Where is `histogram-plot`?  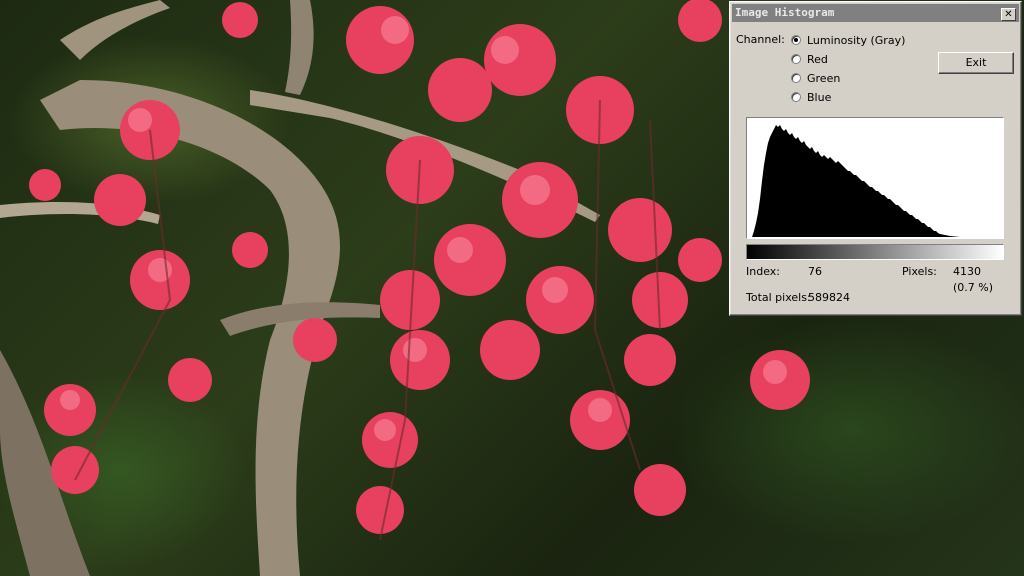 histogram-plot is located at coordinates (875, 178).